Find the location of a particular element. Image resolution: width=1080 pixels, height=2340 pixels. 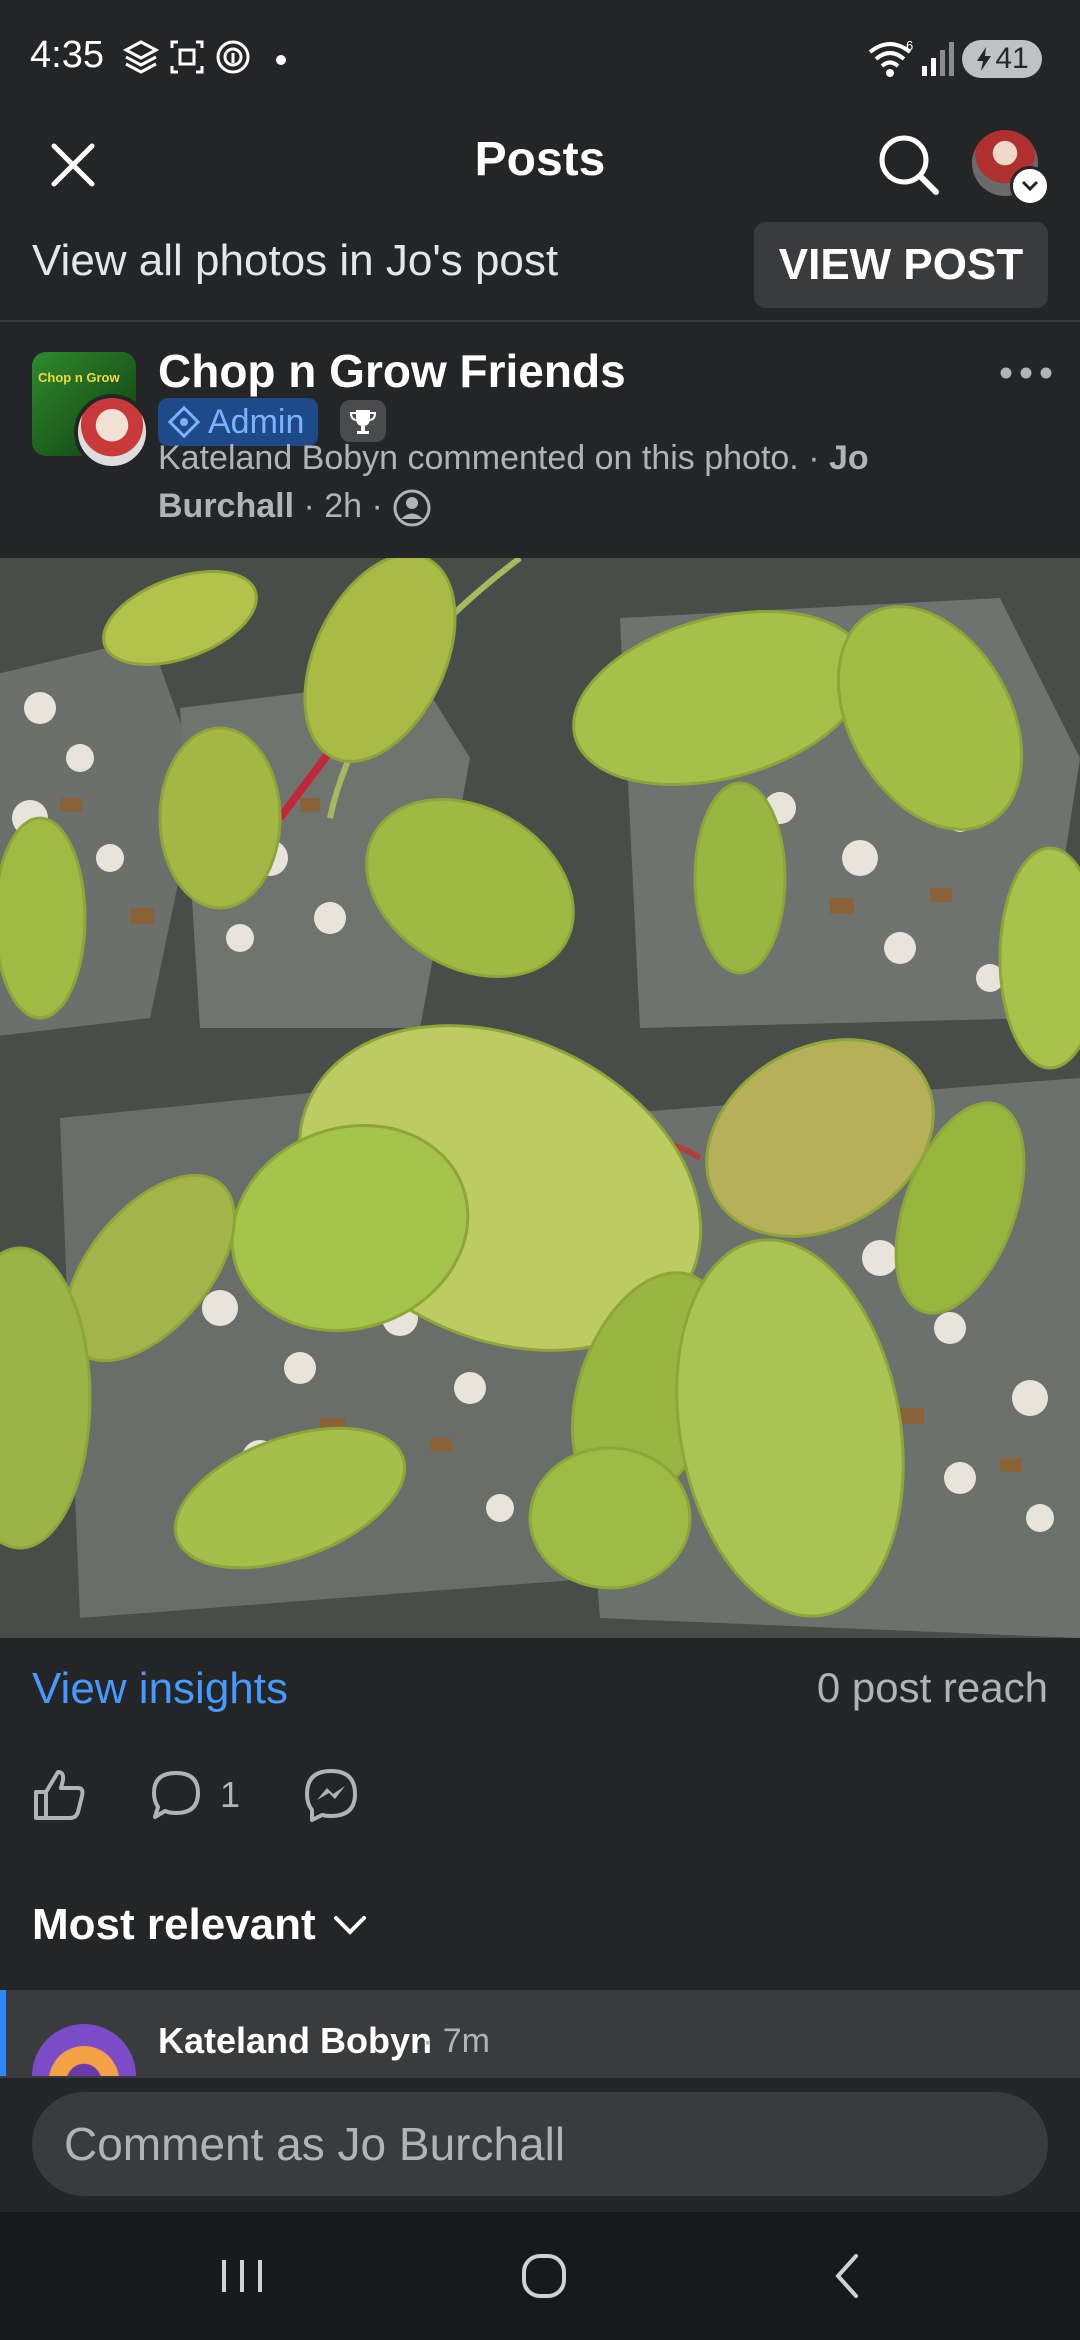

view-all-photos-text: View all photos in Jo's post is located at coordinates (295, 260).